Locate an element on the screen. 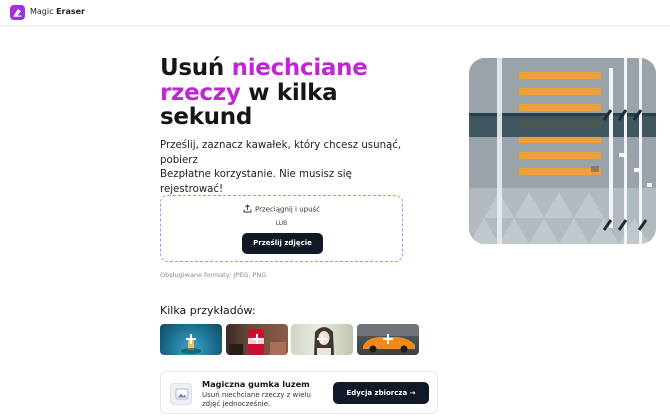  hero-example-image is located at coordinates (562, 151).